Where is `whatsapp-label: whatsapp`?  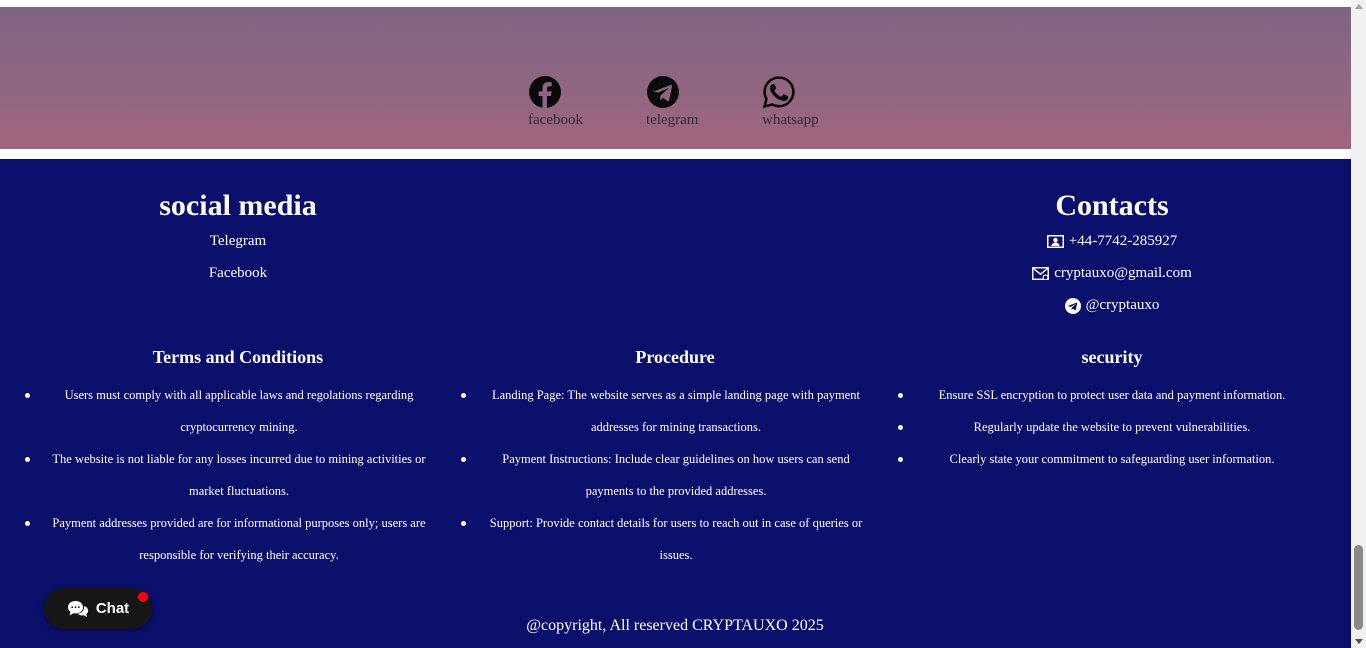
whatsapp-label: whatsapp is located at coordinates (790, 120).